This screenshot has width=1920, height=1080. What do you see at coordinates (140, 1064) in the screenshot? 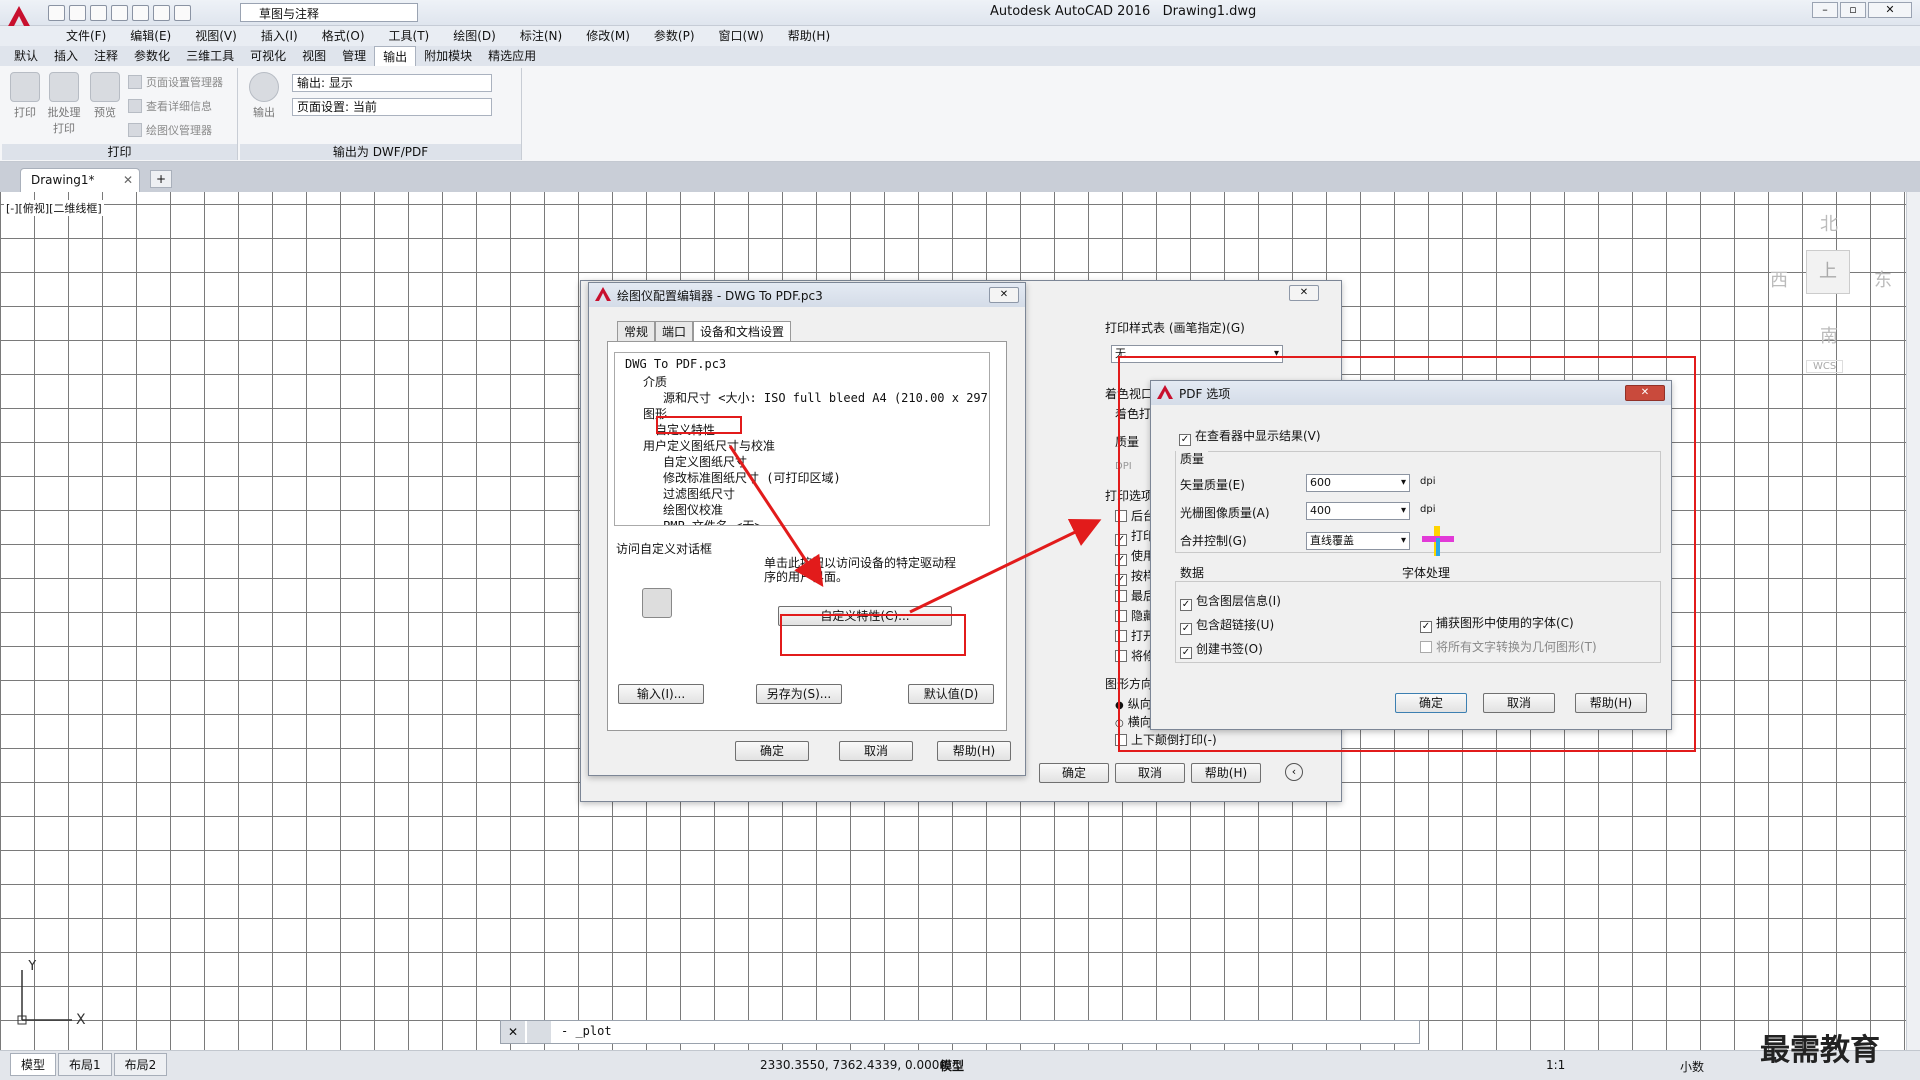
I see `layout-tab: 布局2` at bounding box center [140, 1064].